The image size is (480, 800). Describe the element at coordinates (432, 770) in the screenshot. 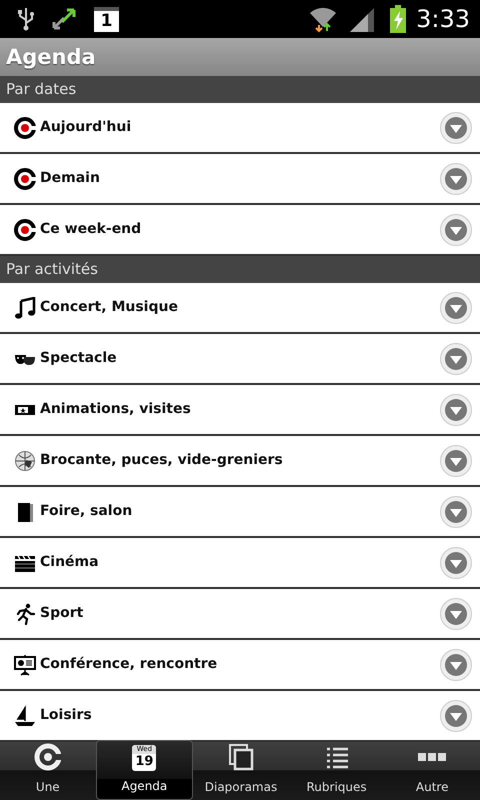

I see `tab: Autre` at that location.